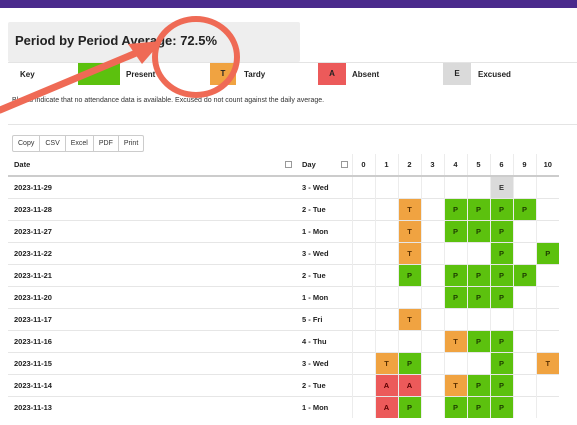 This screenshot has width=577, height=425. What do you see at coordinates (116, 40) in the screenshot?
I see `period-average-title: Period by Period Average: 72.5%` at bounding box center [116, 40].